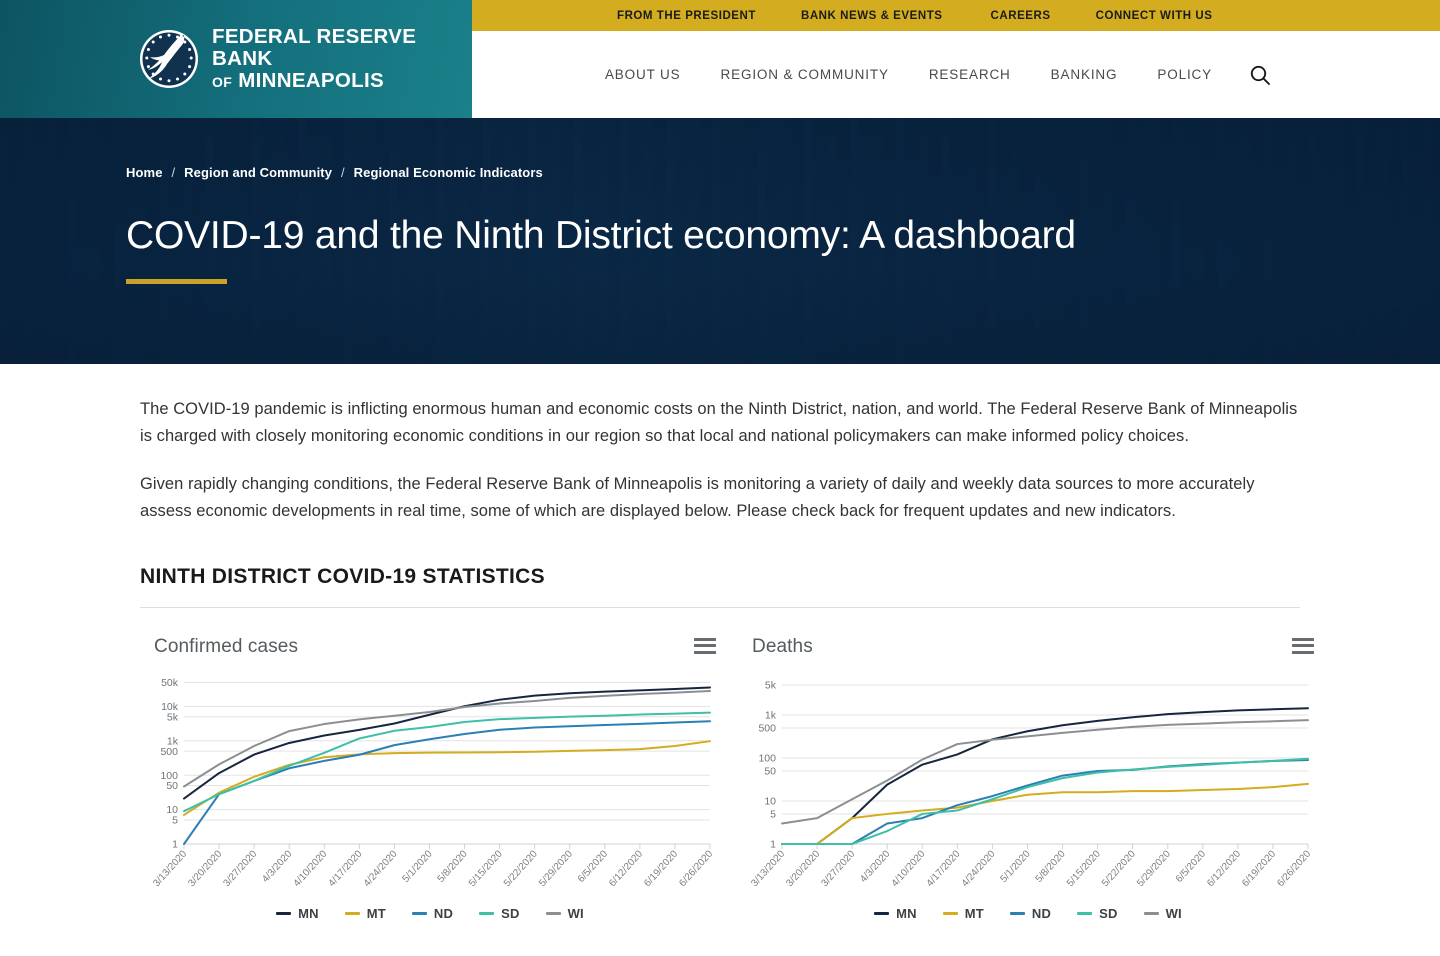 The height and width of the screenshot is (956, 1440). Describe the element at coordinates (872, 16) in the screenshot. I see `utility-nav-item-bank-news-events: BANK NEWS & EVENTS` at that location.